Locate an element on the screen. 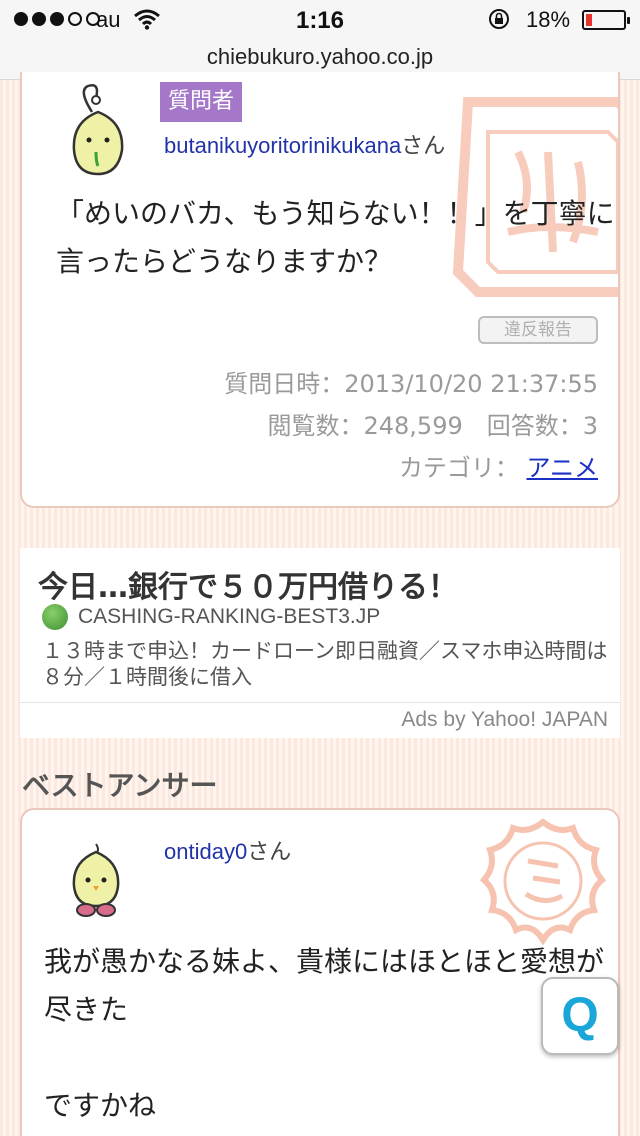  ad-title: 今日…銀行で５０万円借りる！ is located at coordinates (248, 584).